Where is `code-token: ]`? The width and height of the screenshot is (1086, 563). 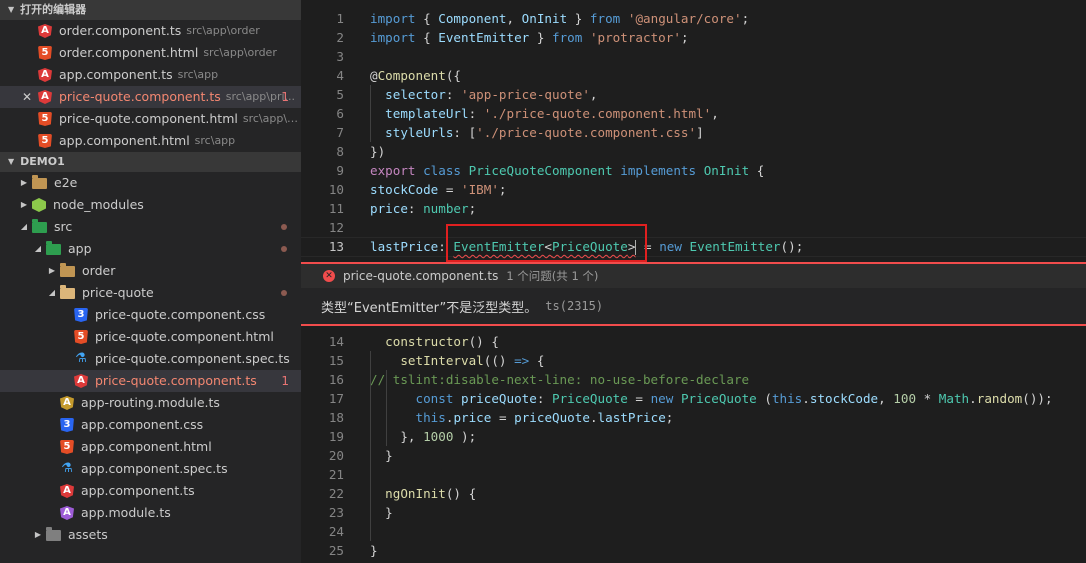
code-token: ] is located at coordinates (700, 132).